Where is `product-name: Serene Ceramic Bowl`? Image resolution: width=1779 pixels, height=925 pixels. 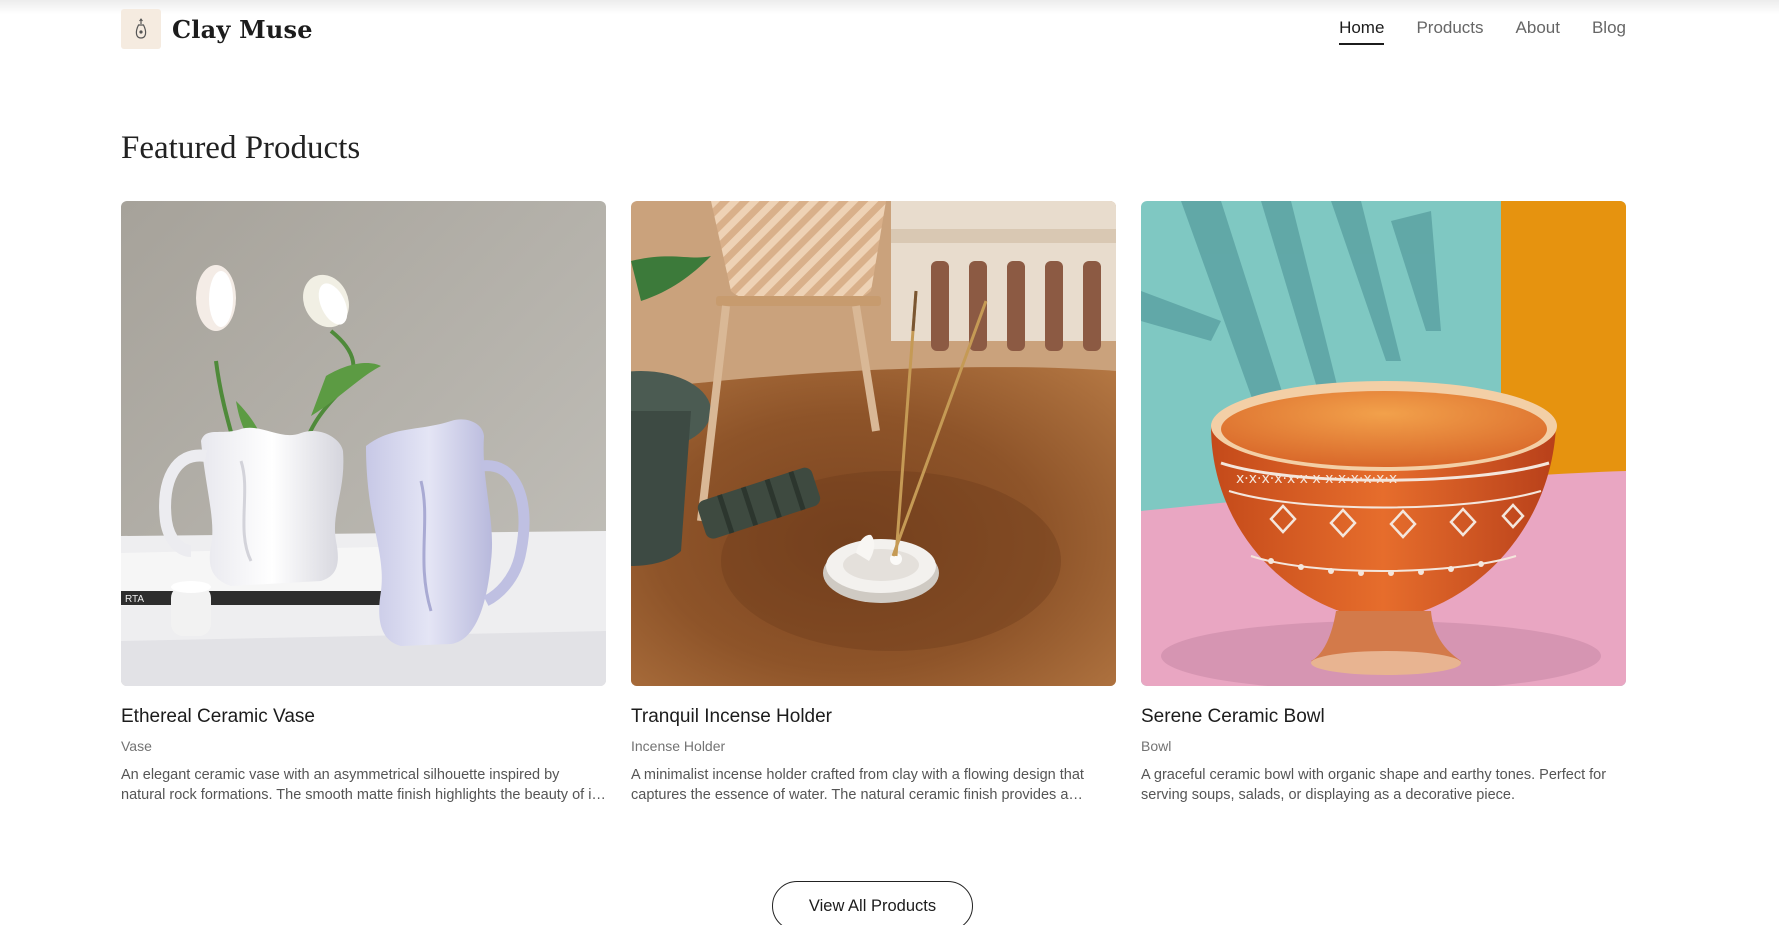 product-name: Serene Ceramic Bowl is located at coordinates (1383, 717).